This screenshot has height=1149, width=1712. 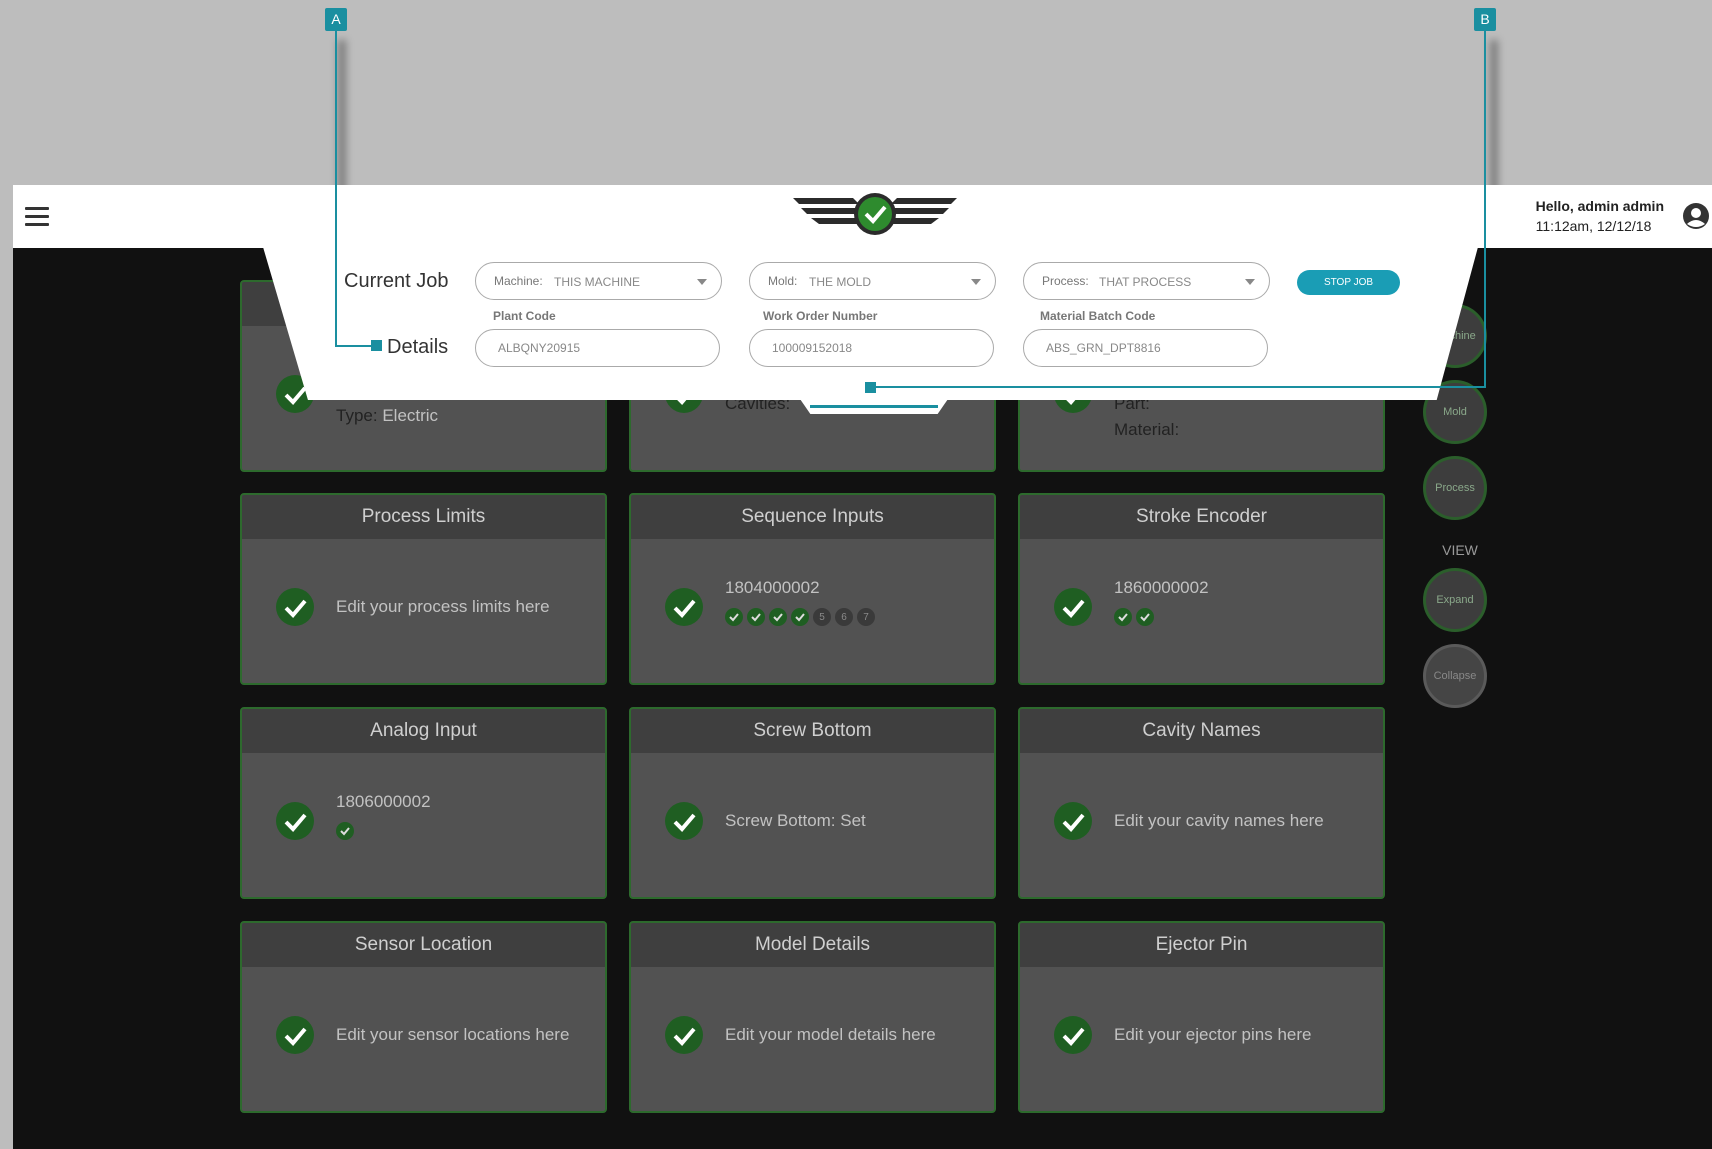 I want to click on mold-select-value: THE MOLD, so click(x=840, y=282).